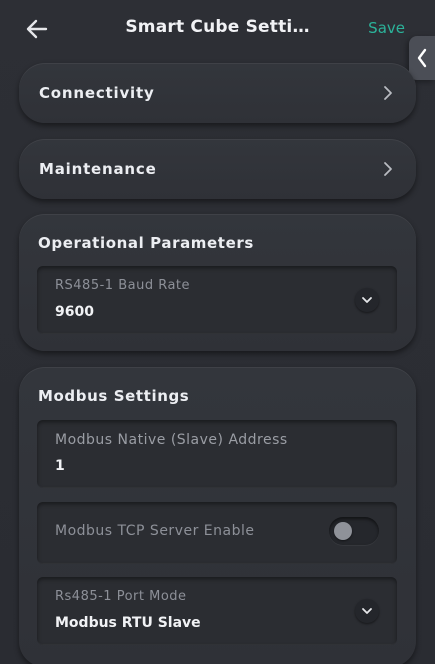 The width and height of the screenshot is (435, 664). Describe the element at coordinates (171, 440) in the screenshot. I see `field-label: Modbus Native (Slave) Address` at that location.